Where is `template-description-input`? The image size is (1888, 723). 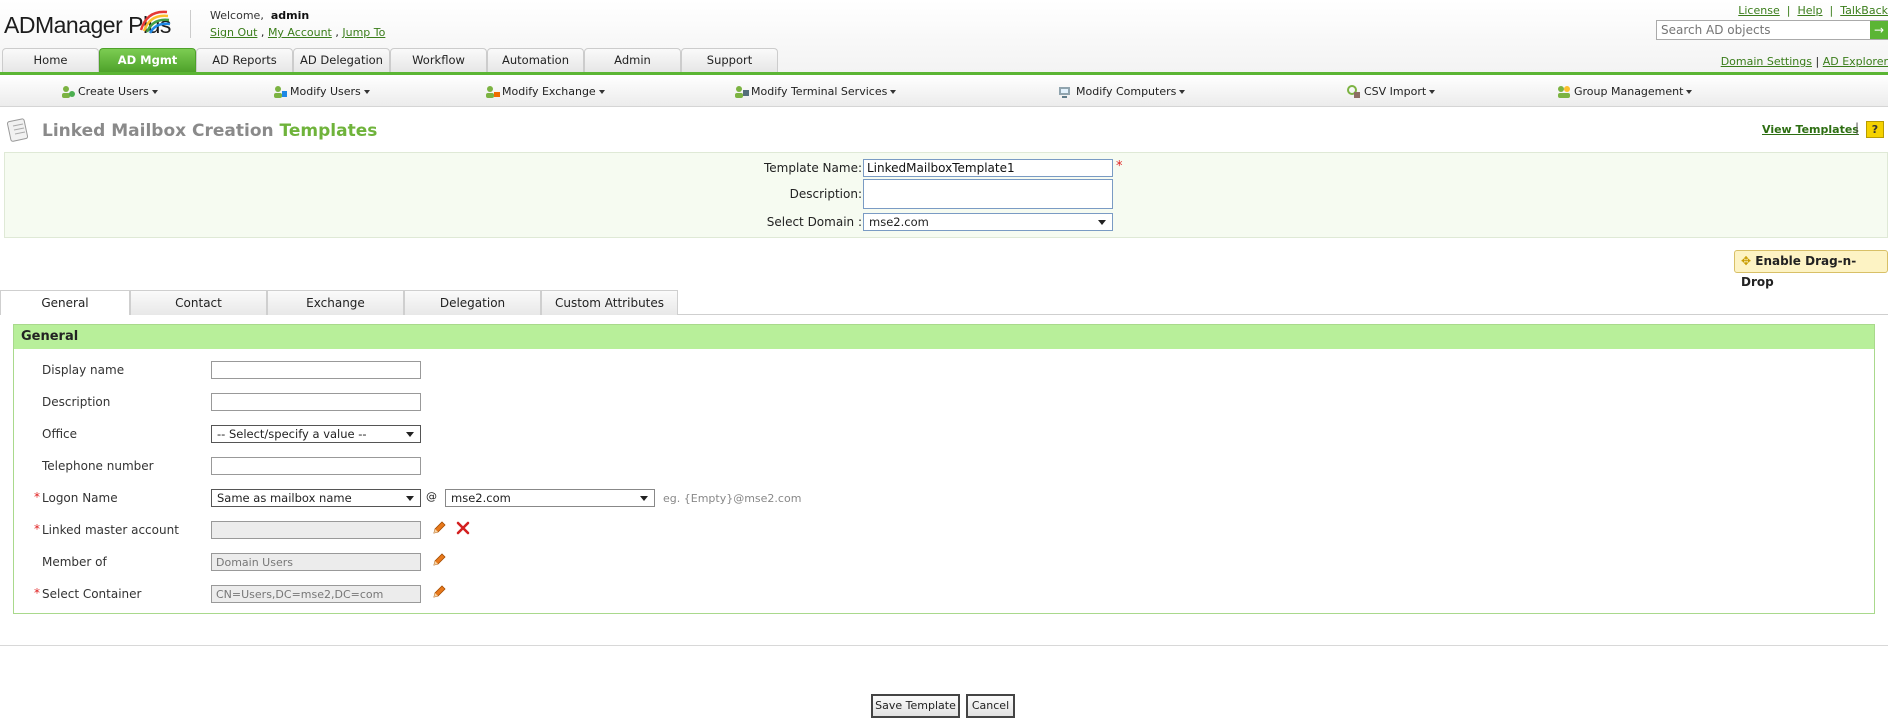 template-description-input is located at coordinates (988, 194).